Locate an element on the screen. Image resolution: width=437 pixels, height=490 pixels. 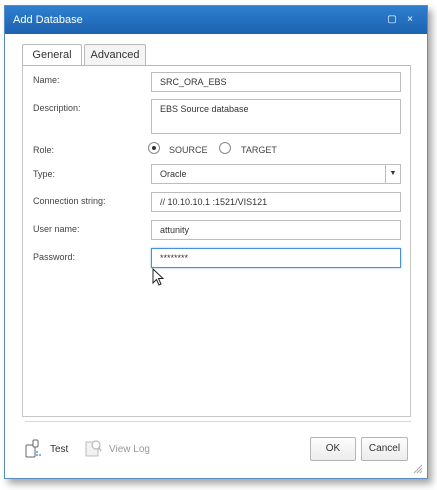
password-input: ******** is located at coordinates (276, 258).